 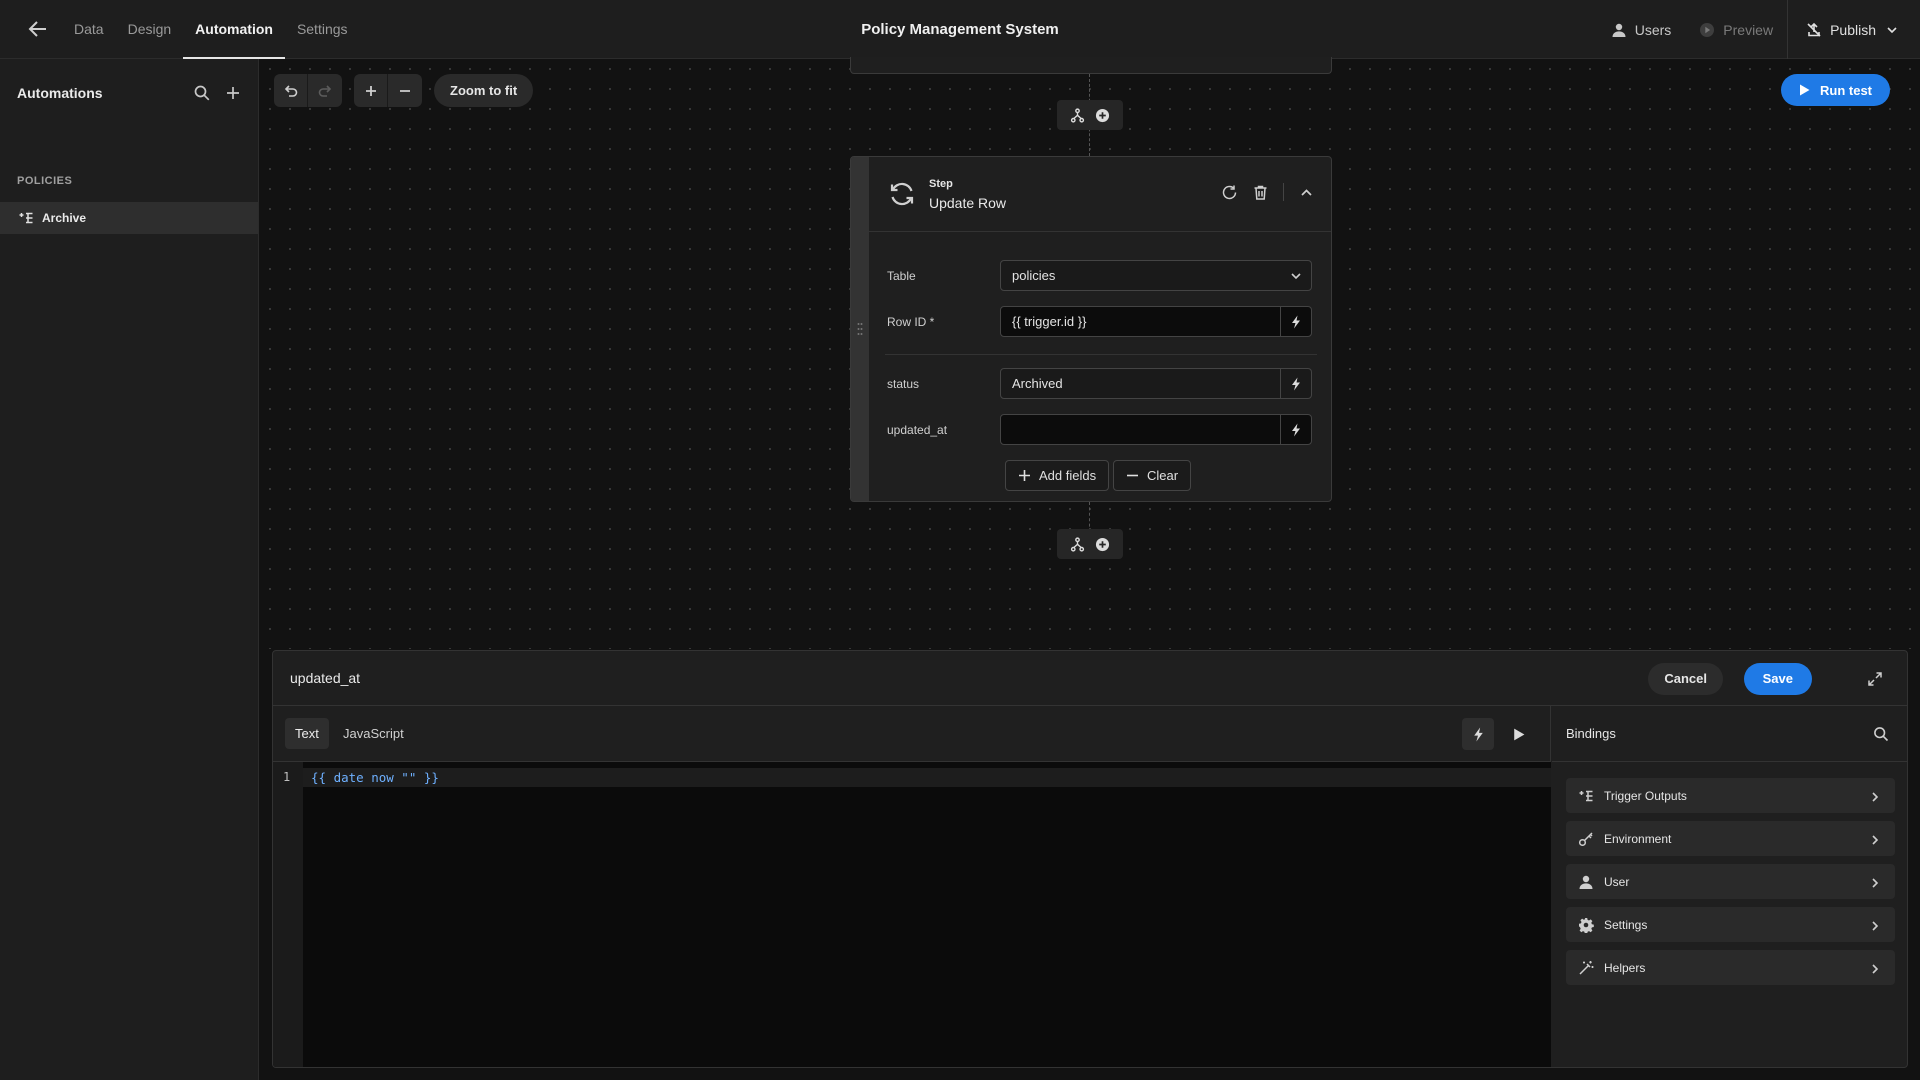 I want to click on row-id-input: {{ trigger.id }}, so click(x=1156, y=321).